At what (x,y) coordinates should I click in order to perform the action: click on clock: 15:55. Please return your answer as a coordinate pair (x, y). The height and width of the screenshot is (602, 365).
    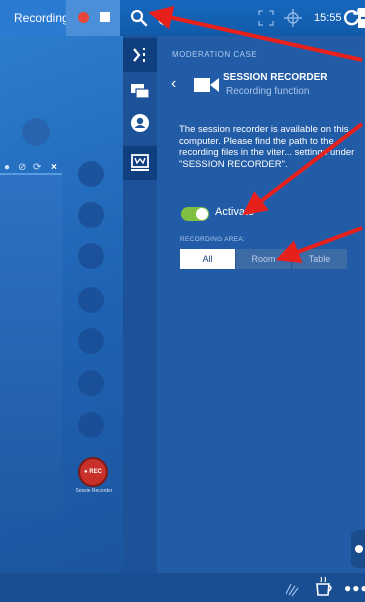
    Looking at the image, I should click on (328, 18).